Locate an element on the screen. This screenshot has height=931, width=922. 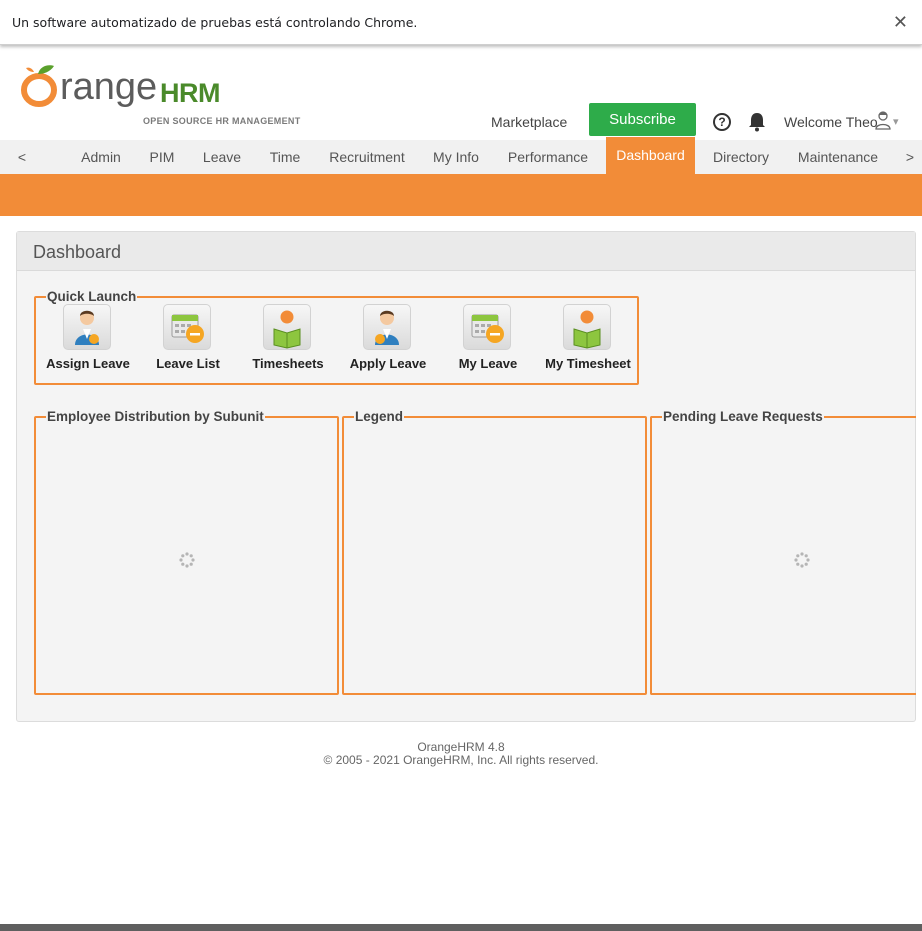
quick-launch-assign-leave: Assign Leave is located at coordinates (88, 339).